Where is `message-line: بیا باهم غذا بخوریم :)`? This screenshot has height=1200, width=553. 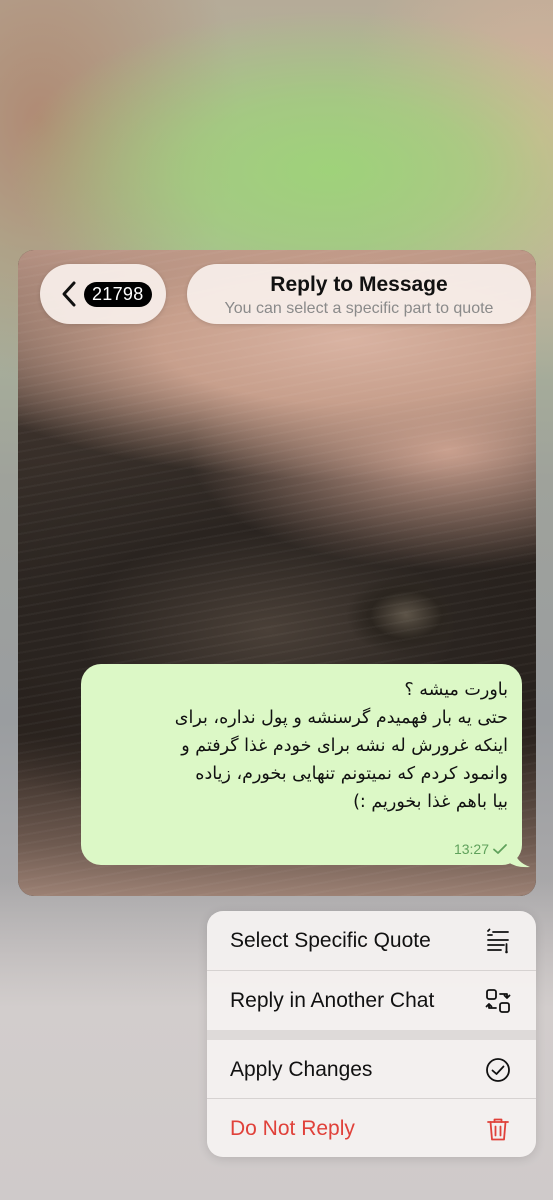 message-line: بیا باهم غذا بخوریم :) is located at coordinates (430, 802).